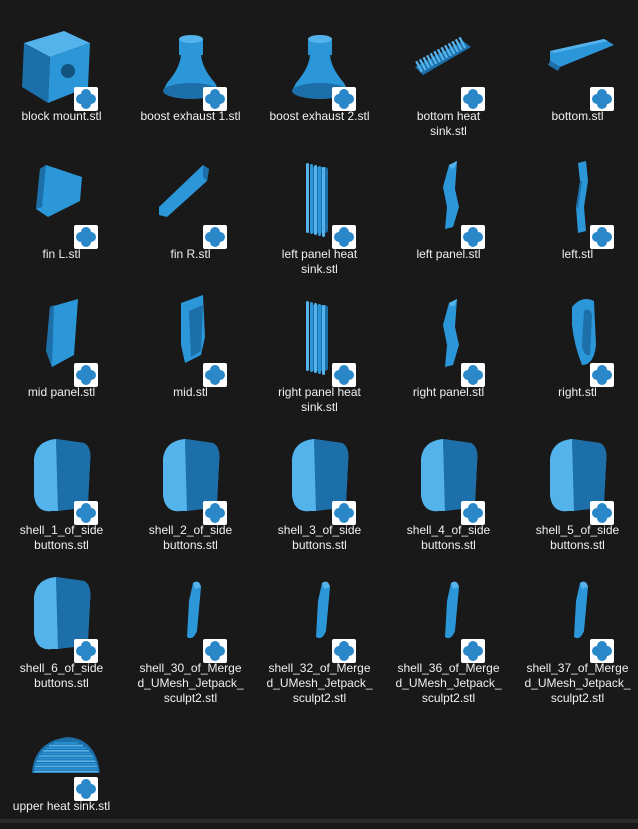  What do you see at coordinates (190, 116) in the screenshot?
I see `file-name-label: boost exhaust 1.stl` at bounding box center [190, 116].